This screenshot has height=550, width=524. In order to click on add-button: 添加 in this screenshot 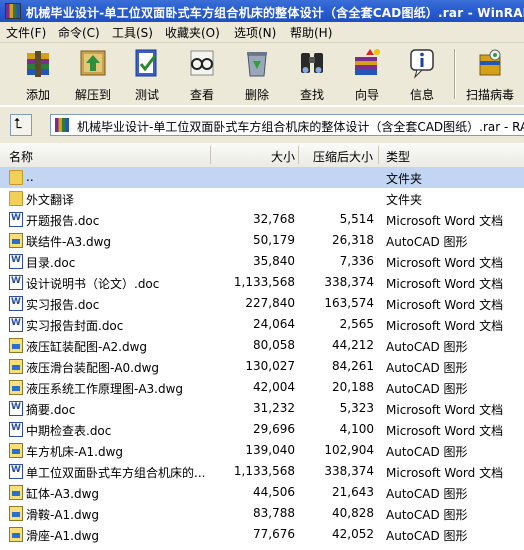, I will do `click(38, 74)`.